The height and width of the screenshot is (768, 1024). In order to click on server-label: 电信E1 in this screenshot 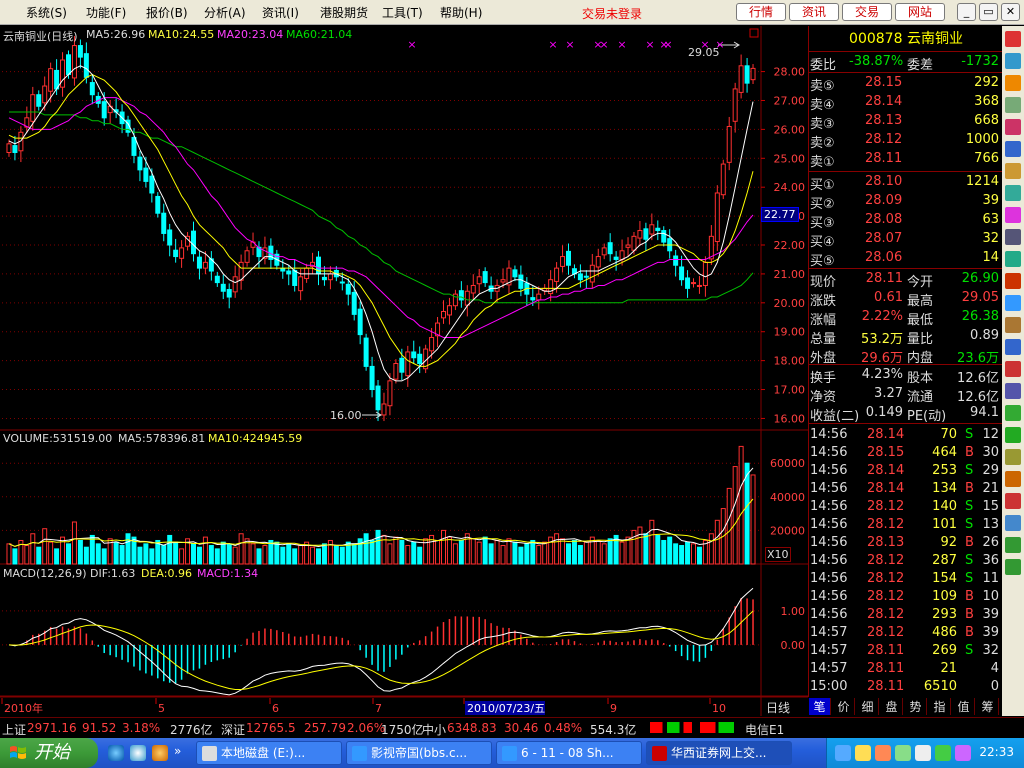, I will do `click(764, 729)`.